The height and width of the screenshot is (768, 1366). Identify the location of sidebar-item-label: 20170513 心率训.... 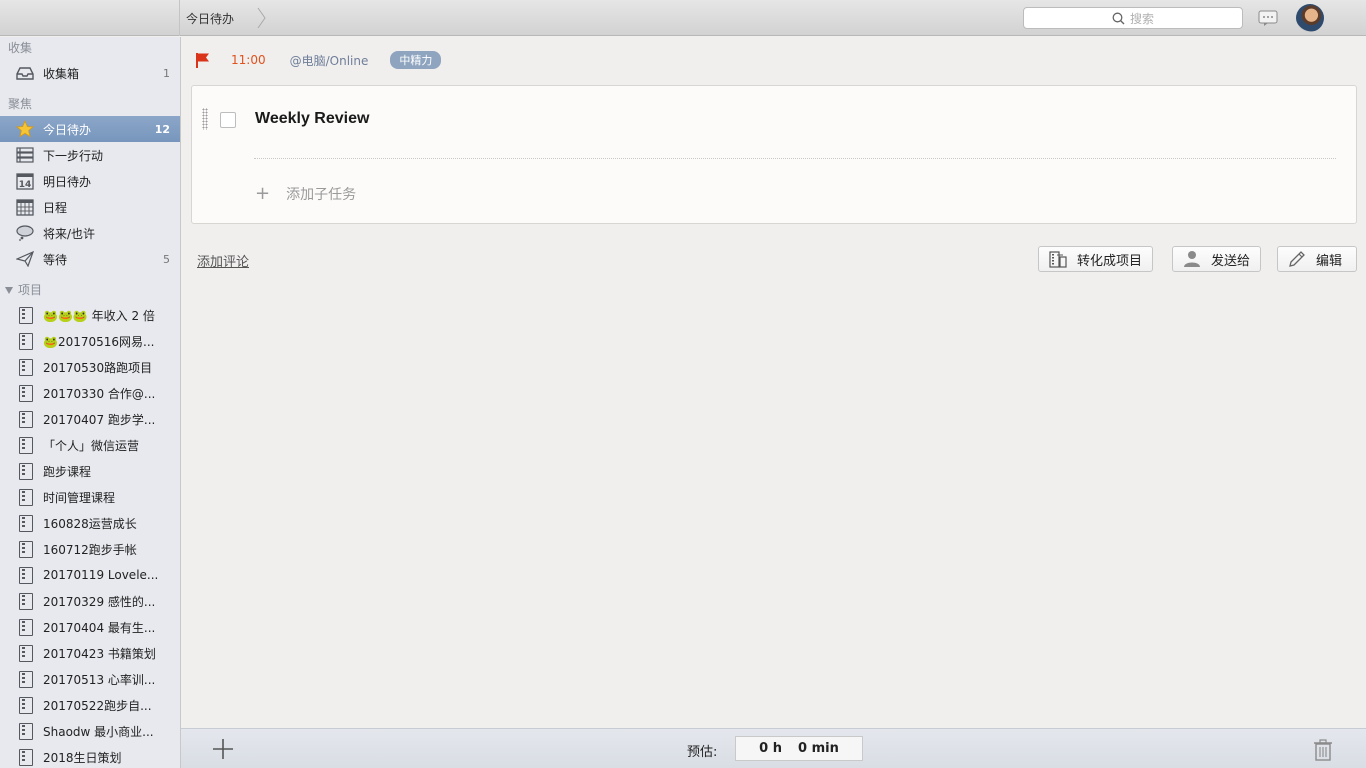
(99, 679).